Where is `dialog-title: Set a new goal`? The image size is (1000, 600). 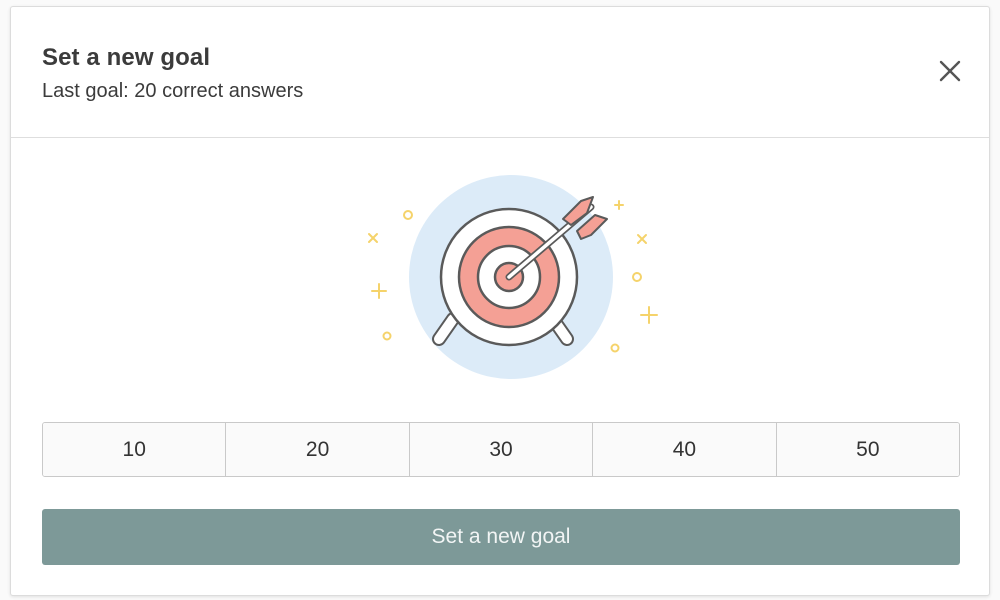 dialog-title: Set a new goal is located at coordinates (126, 57).